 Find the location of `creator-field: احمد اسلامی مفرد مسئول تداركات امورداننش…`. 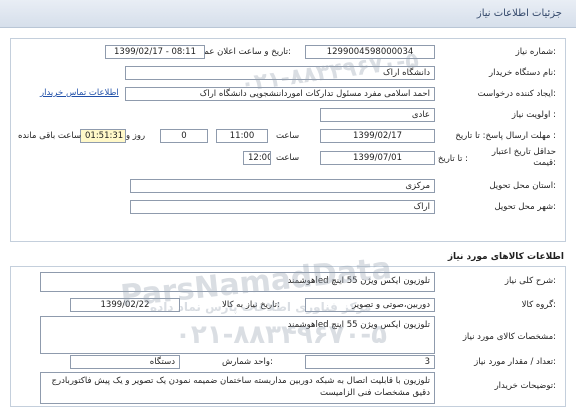

creator-field: احمد اسلامی مفرد مسئول تداركات امورداننش… is located at coordinates (280, 94).